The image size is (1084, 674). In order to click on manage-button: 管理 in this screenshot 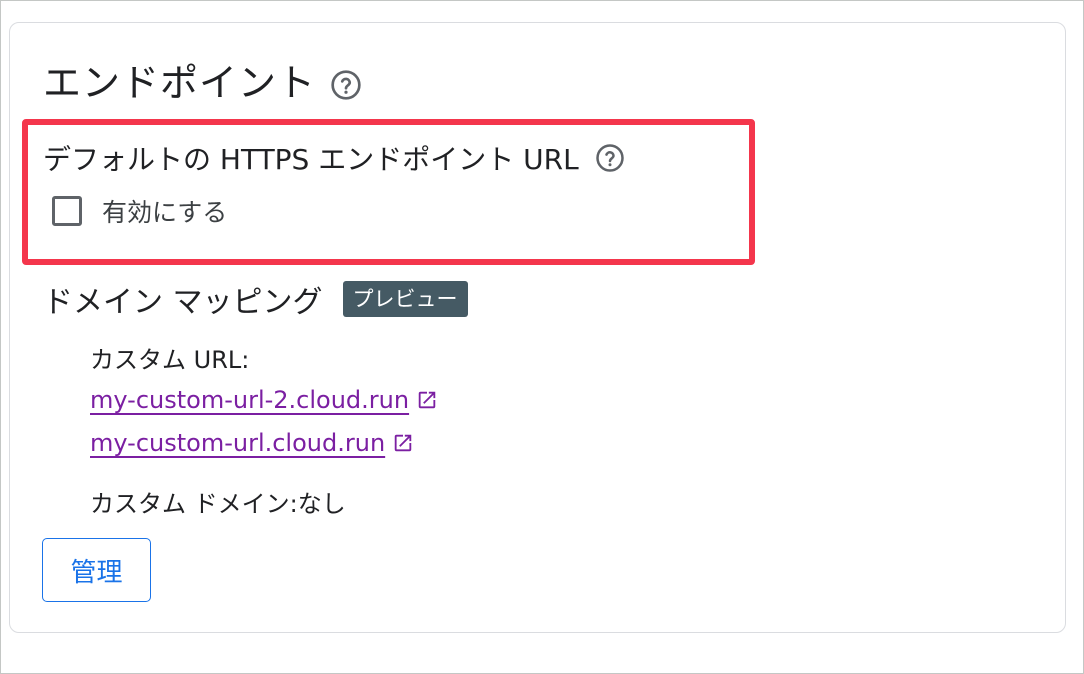, I will do `click(96, 570)`.